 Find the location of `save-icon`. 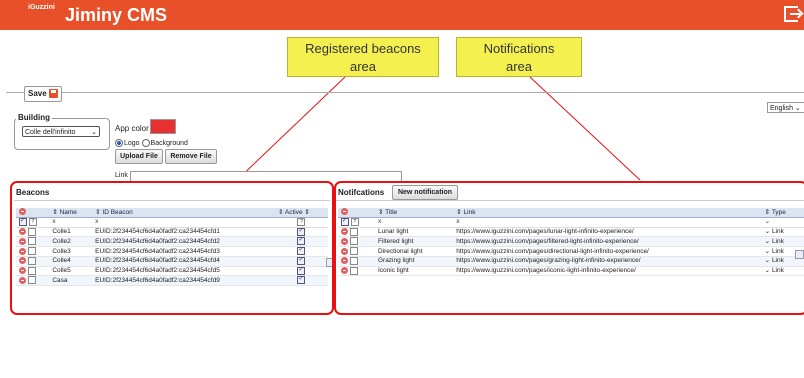

save-icon is located at coordinates (53, 94).